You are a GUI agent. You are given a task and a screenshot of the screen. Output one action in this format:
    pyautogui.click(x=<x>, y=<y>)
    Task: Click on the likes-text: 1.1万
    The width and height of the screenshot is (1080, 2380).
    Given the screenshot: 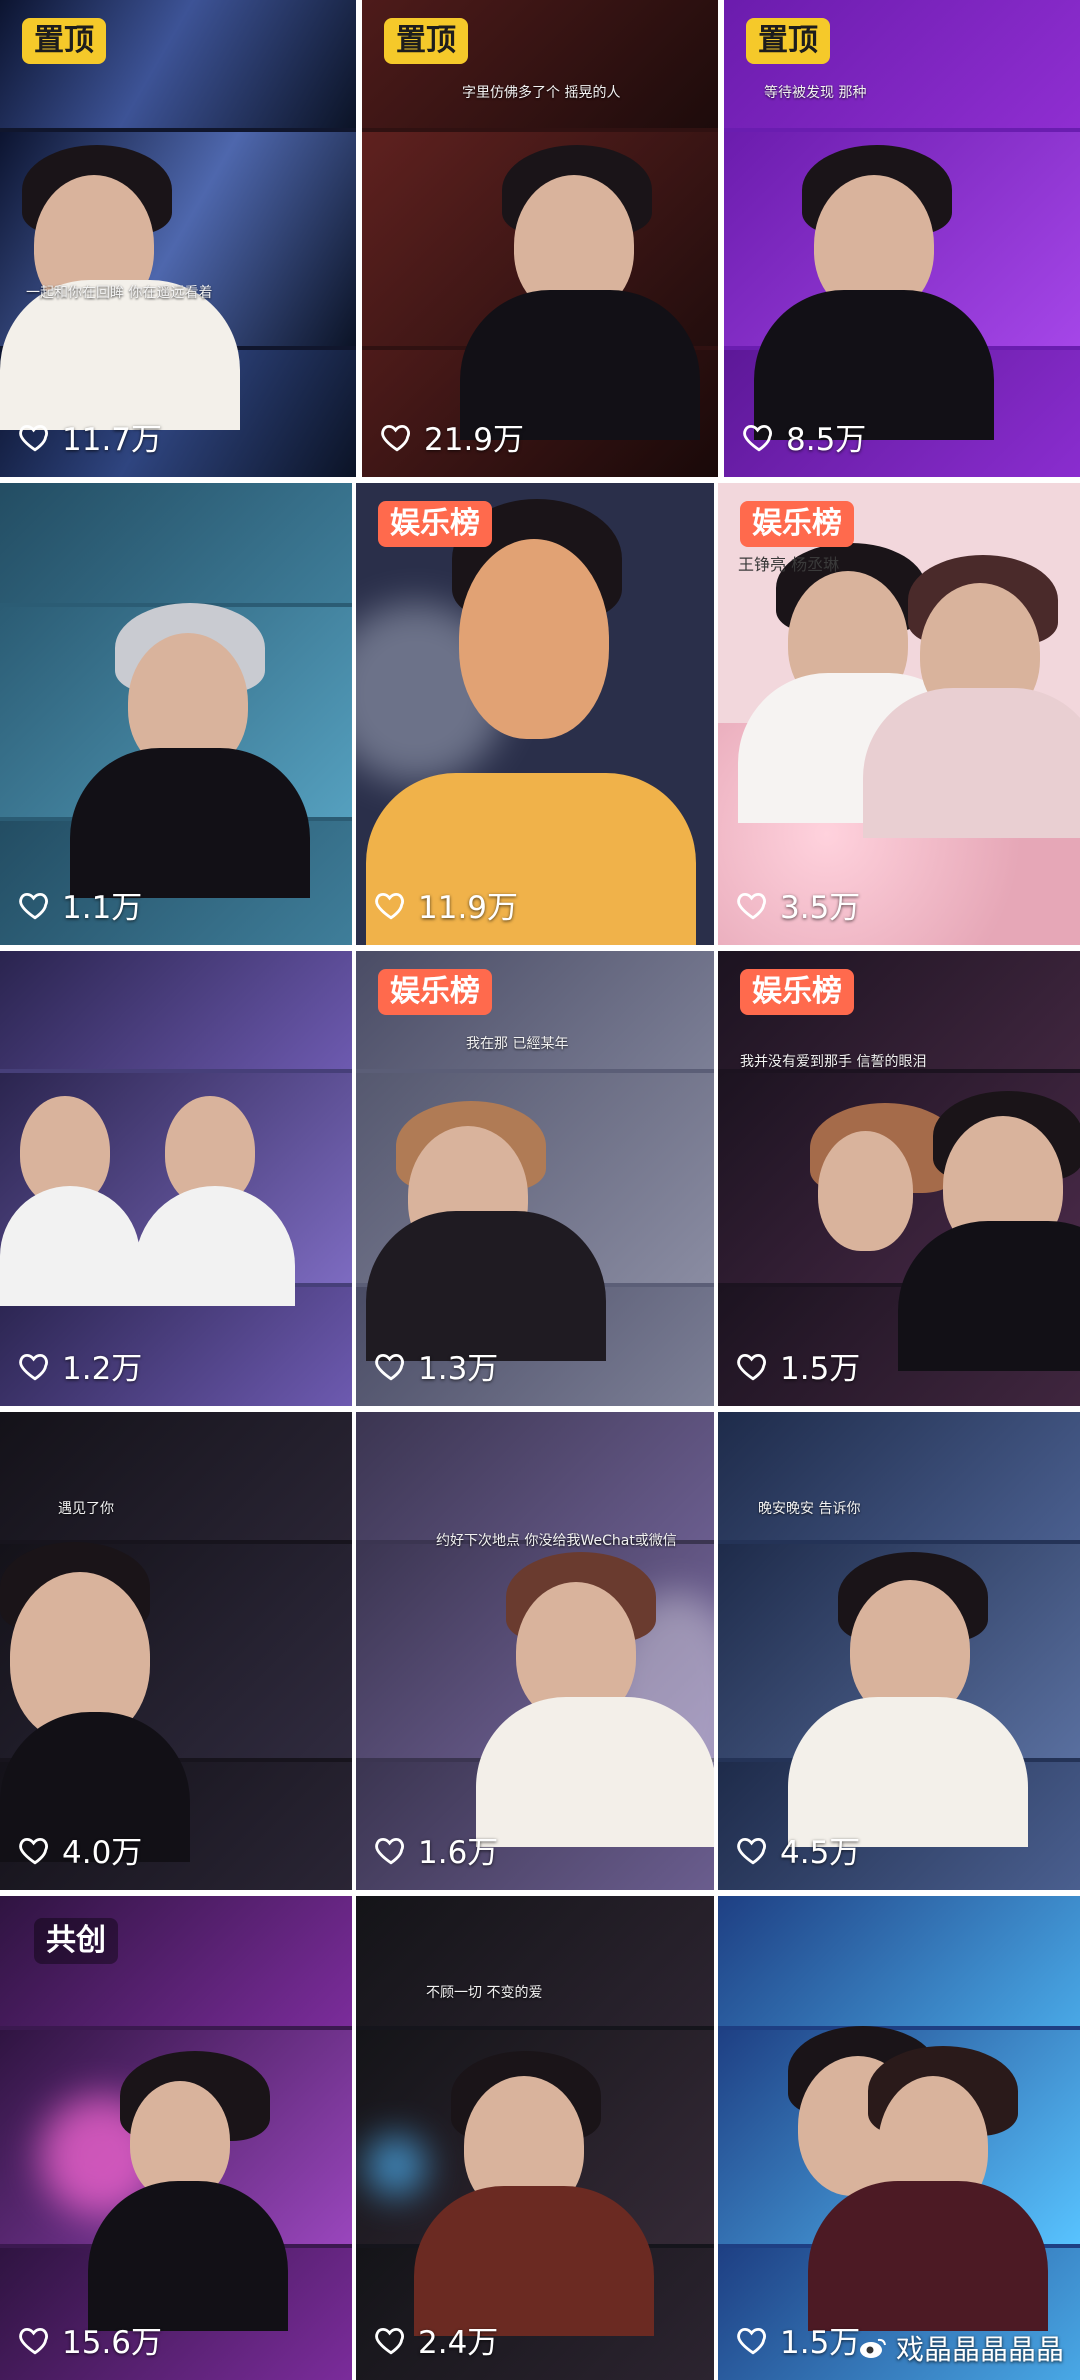 What is the action you would take?
    pyautogui.click(x=102, y=908)
    